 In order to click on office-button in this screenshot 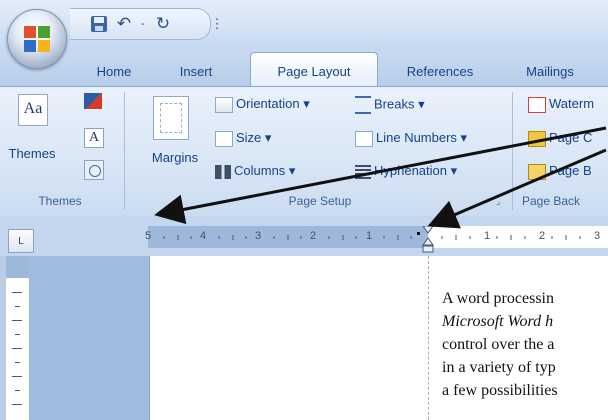, I will do `click(37, 39)`.